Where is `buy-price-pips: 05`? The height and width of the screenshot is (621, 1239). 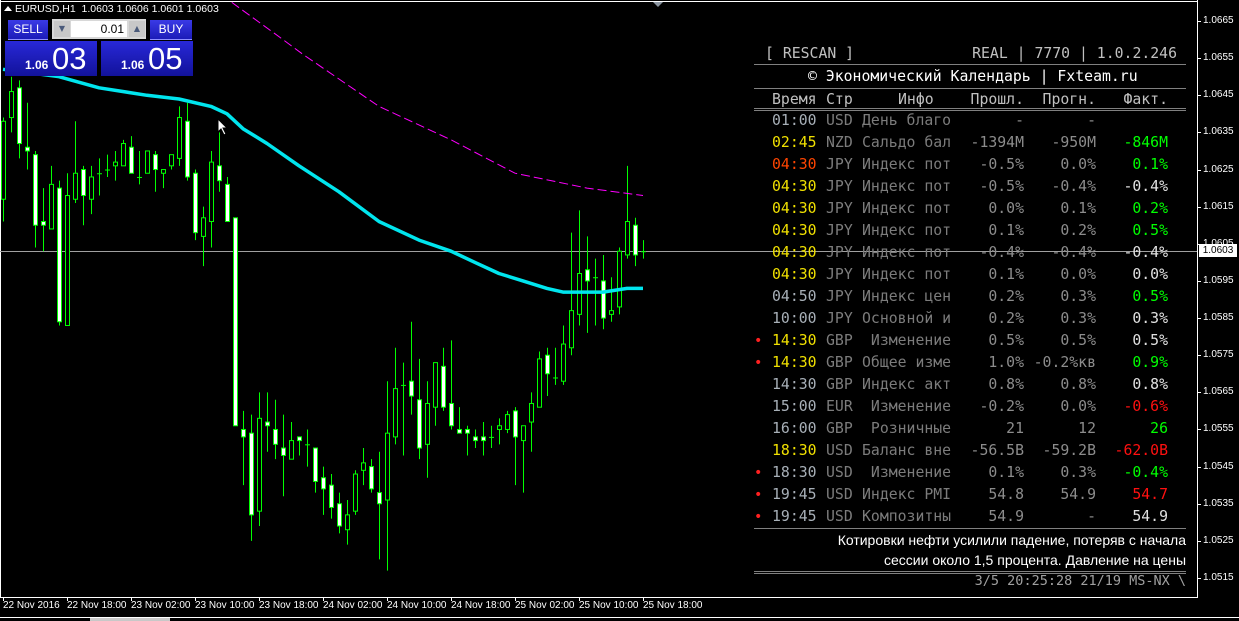 buy-price-pips: 05 is located at coordinates (165, 58).